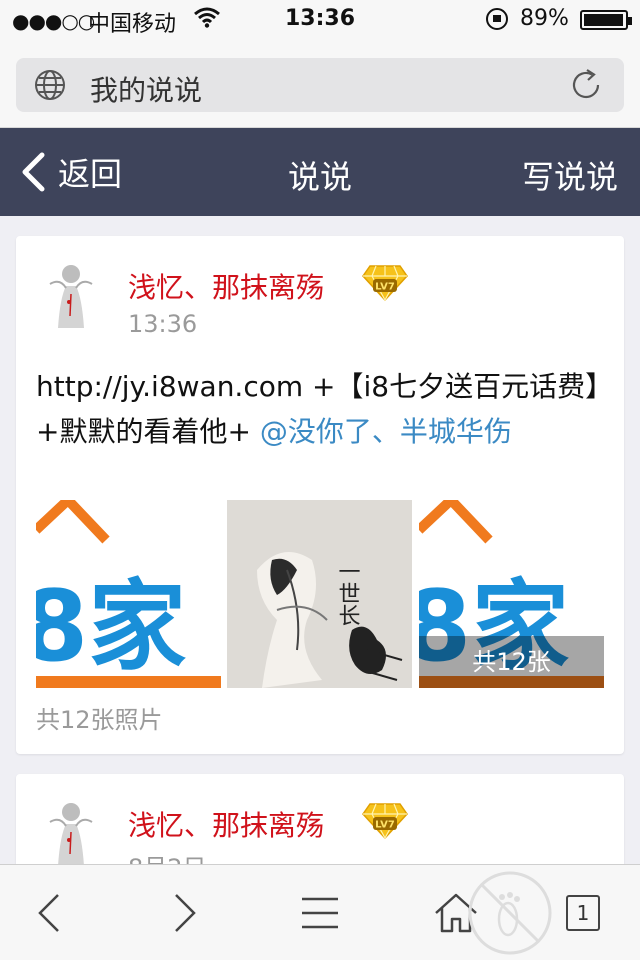 The width and height of the screenshot is (640, 960). I want to click on mention-link: @没你了、半城华伤, so click(386, 431).